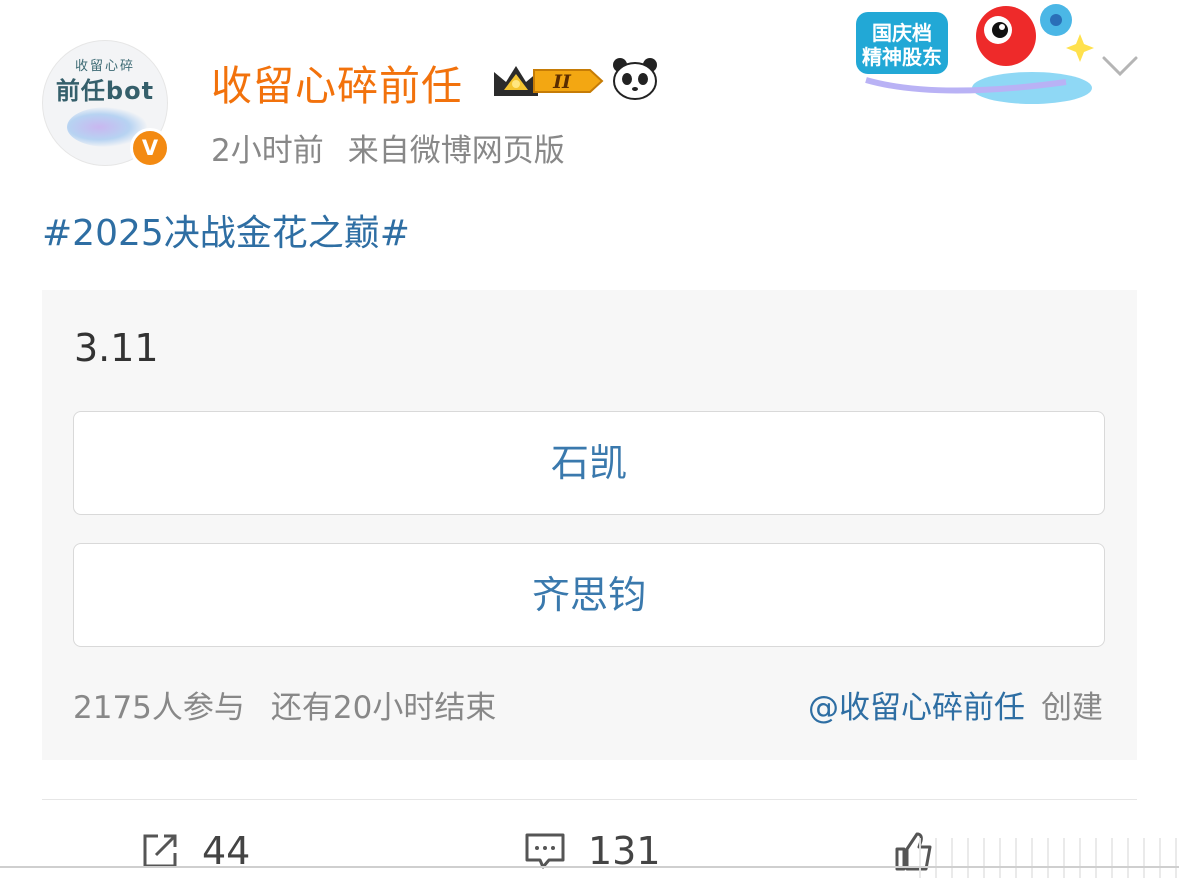  Describe the element at coordinates (150, 148) in the screenshot. I see `verified-badge-icon: V` at that location.